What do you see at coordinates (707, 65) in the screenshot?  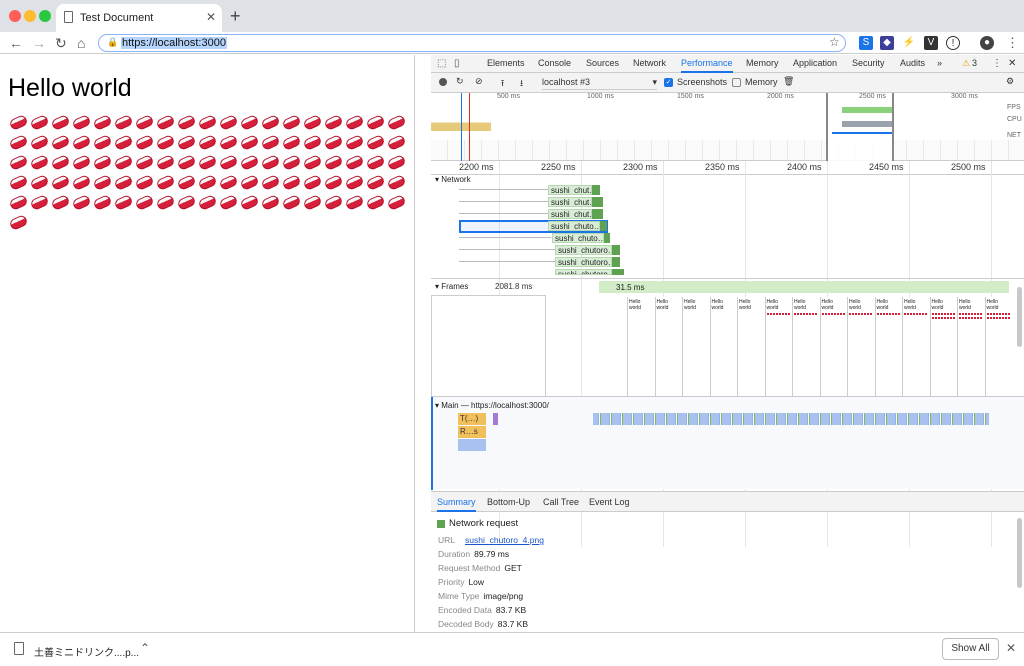 I see `tab-performance: Performance` at bounding box center [707, 65].